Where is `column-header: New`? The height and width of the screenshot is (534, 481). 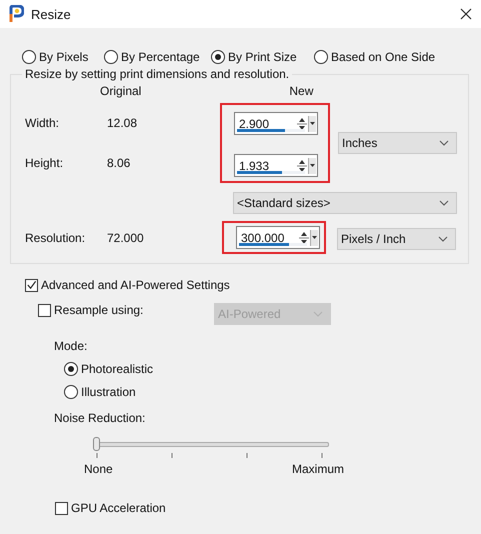 column-header: New is located at coordinates (301, 91).